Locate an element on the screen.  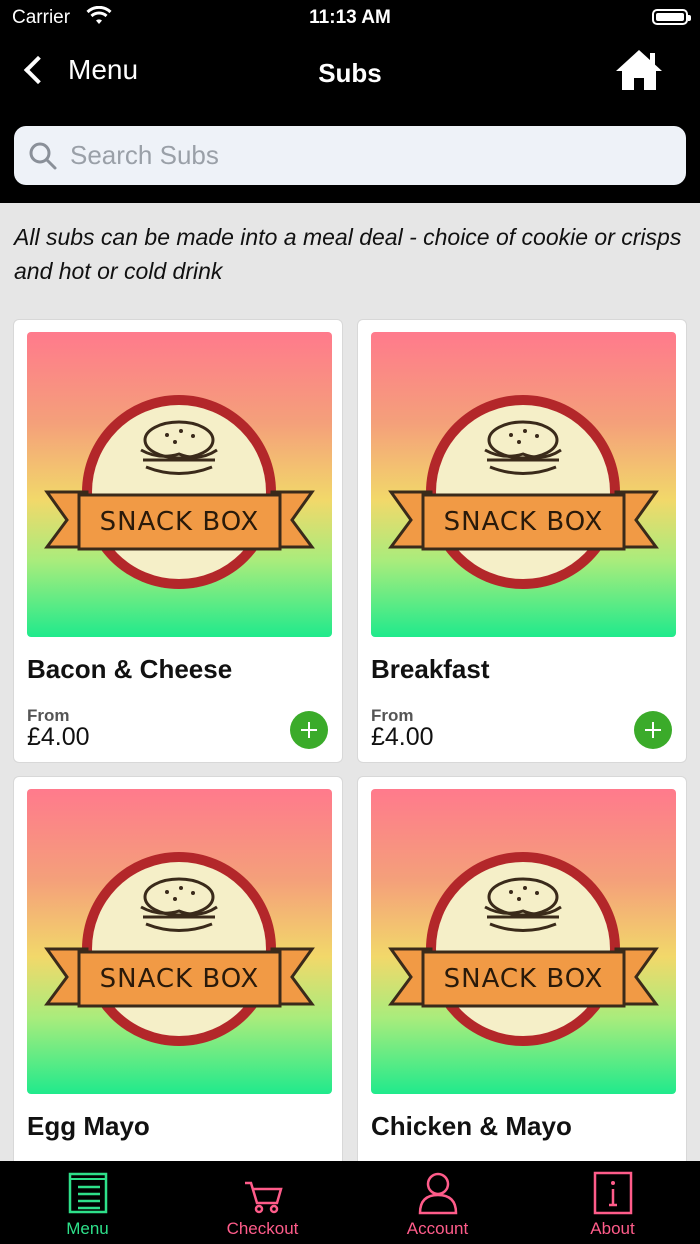
status-bar: Carrier 11:13 AM is located at coordinates (350, 18).